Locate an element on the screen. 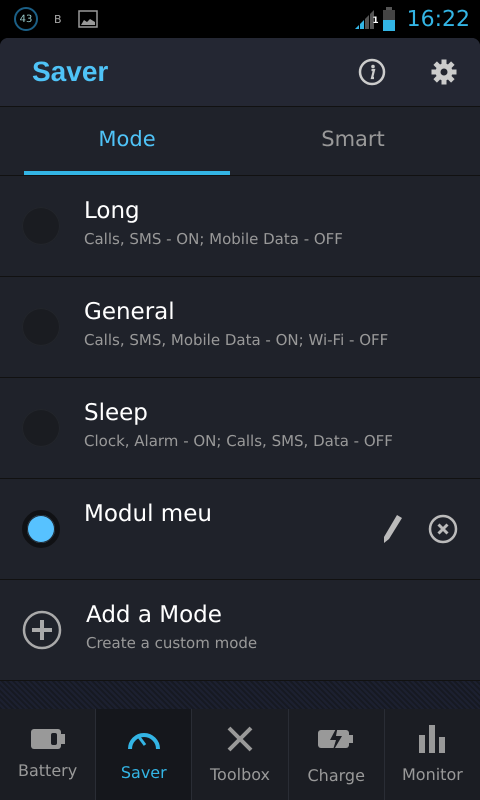 The width and height of the screenshot is (480, 800). mode-row: Long Calls, SMS - ON; Mobile Data - OFF is located at coordinates (240, 226).